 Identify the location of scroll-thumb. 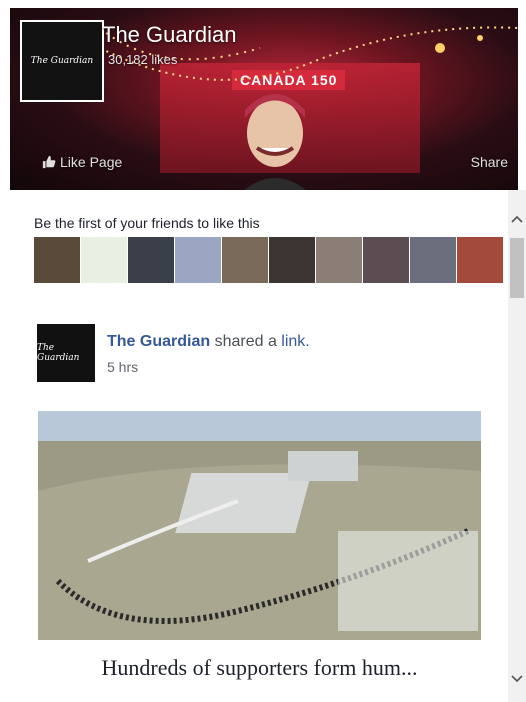
(517, 268).